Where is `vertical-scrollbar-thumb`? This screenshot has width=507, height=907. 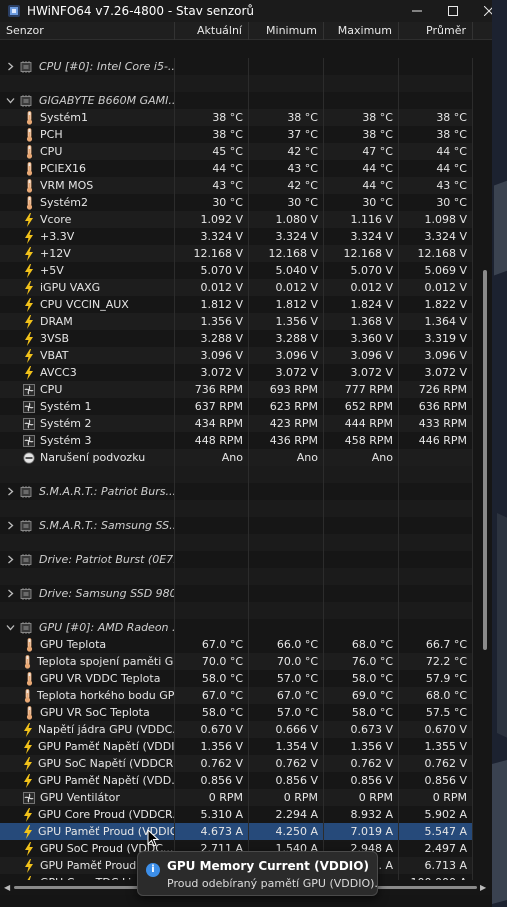 vertical-scrollbar-thumb is located at coordinates (485, 460).